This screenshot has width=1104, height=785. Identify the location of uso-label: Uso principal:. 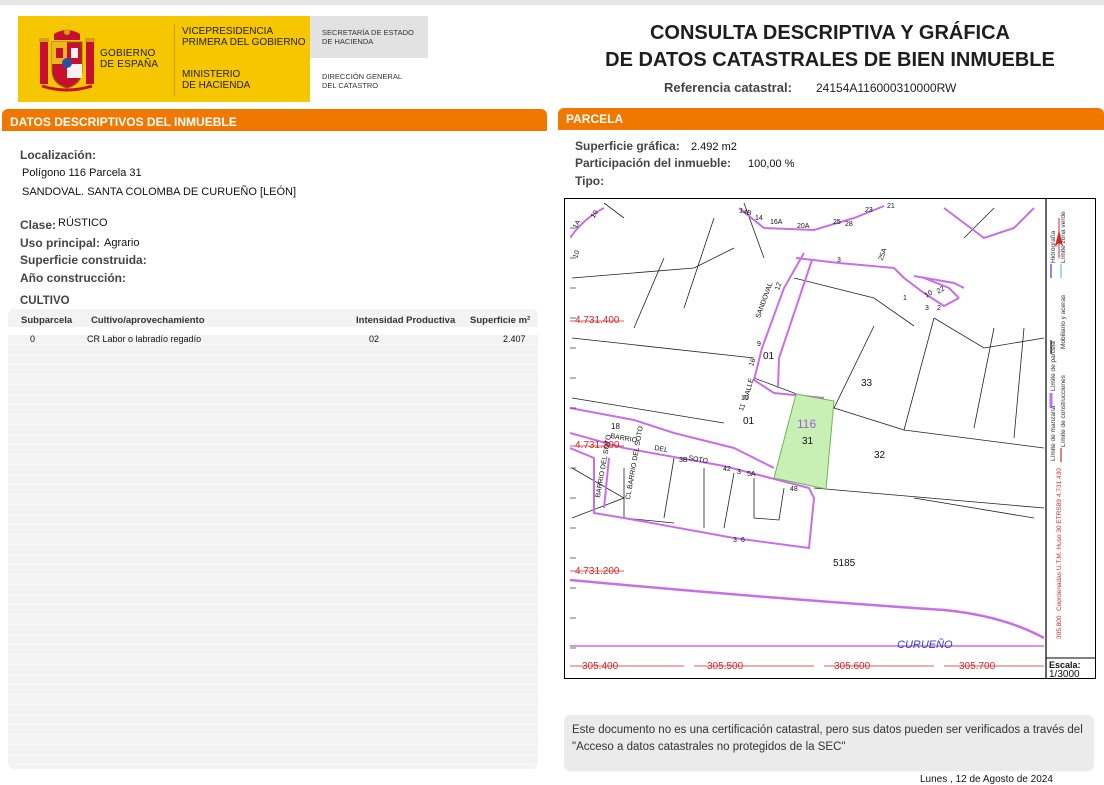
(60, 243).